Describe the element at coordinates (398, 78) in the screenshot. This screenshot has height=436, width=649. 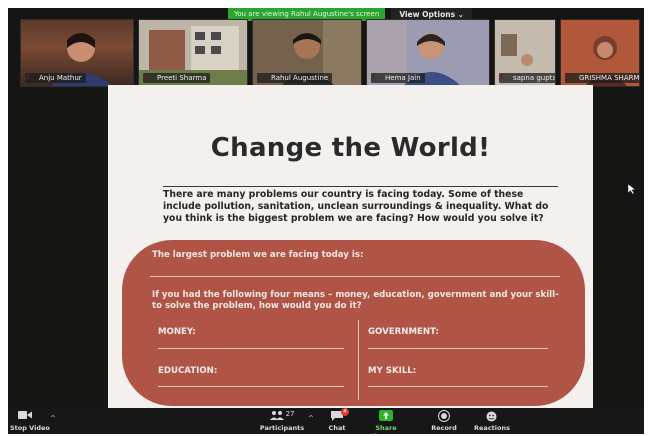
I see `participant-name: Hema Jain` at that location.